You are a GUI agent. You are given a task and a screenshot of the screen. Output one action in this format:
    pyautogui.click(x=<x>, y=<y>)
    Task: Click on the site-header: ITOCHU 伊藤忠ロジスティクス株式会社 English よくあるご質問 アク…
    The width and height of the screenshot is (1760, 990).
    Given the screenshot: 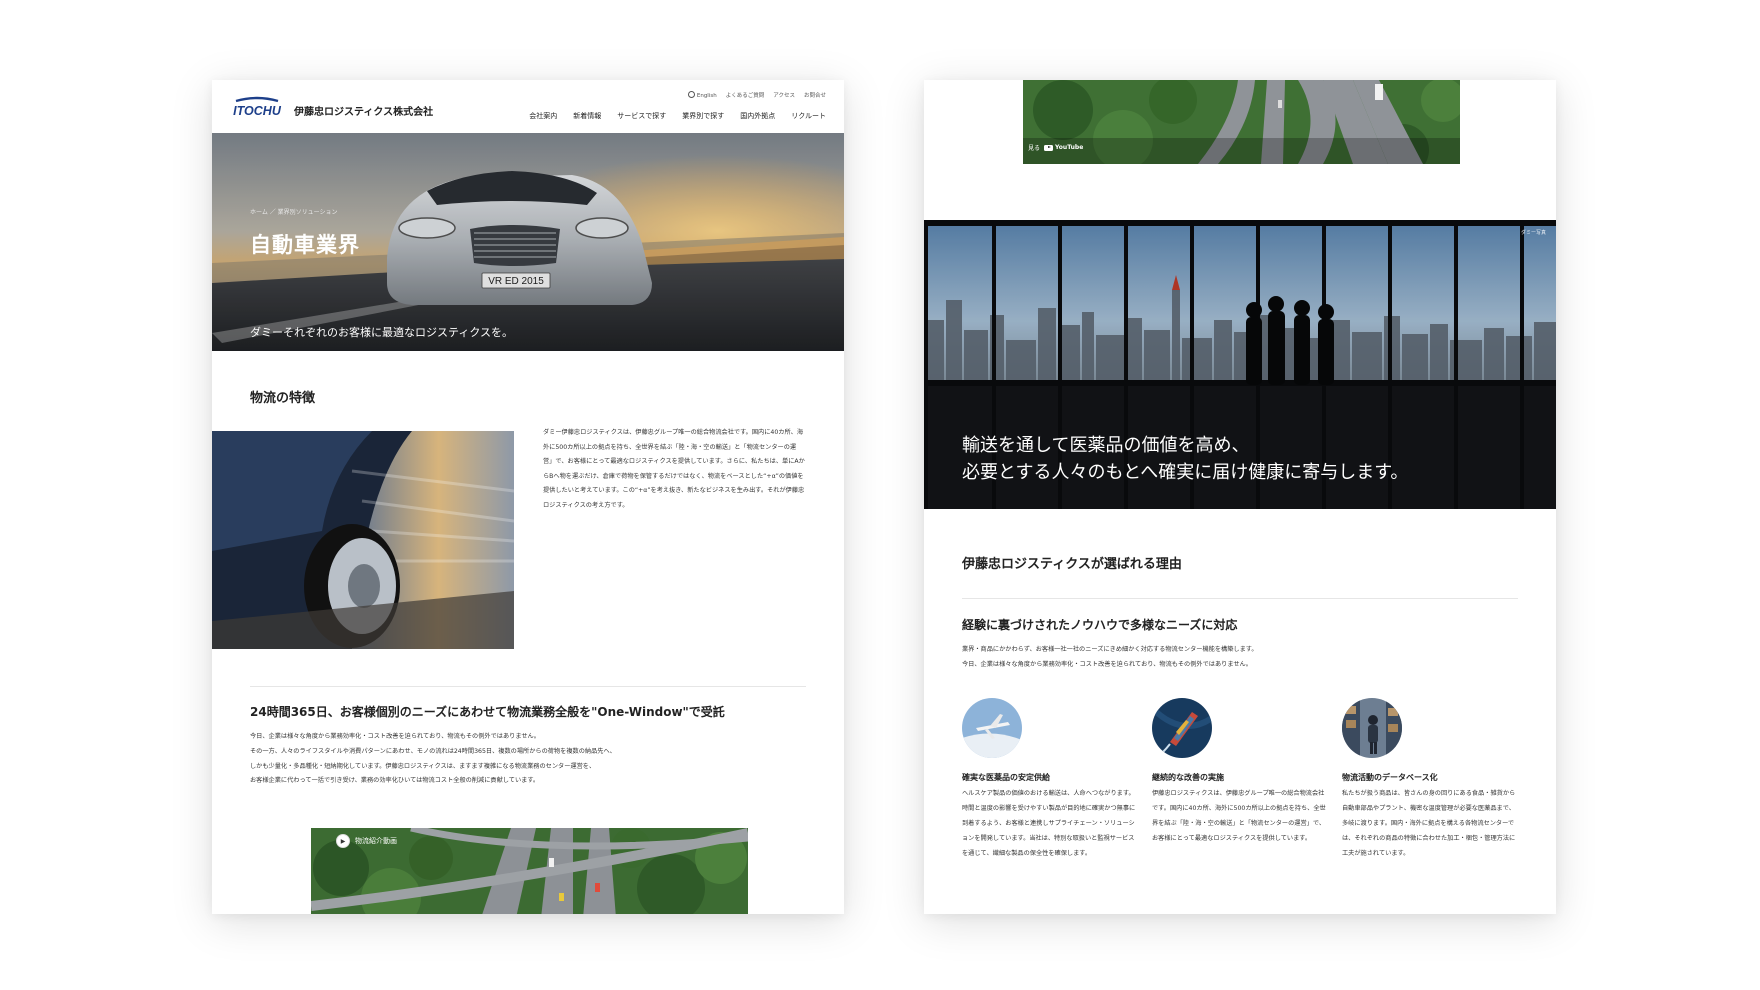 What is the action you would take?
    pyautogui.click(x=528, y=106)
    